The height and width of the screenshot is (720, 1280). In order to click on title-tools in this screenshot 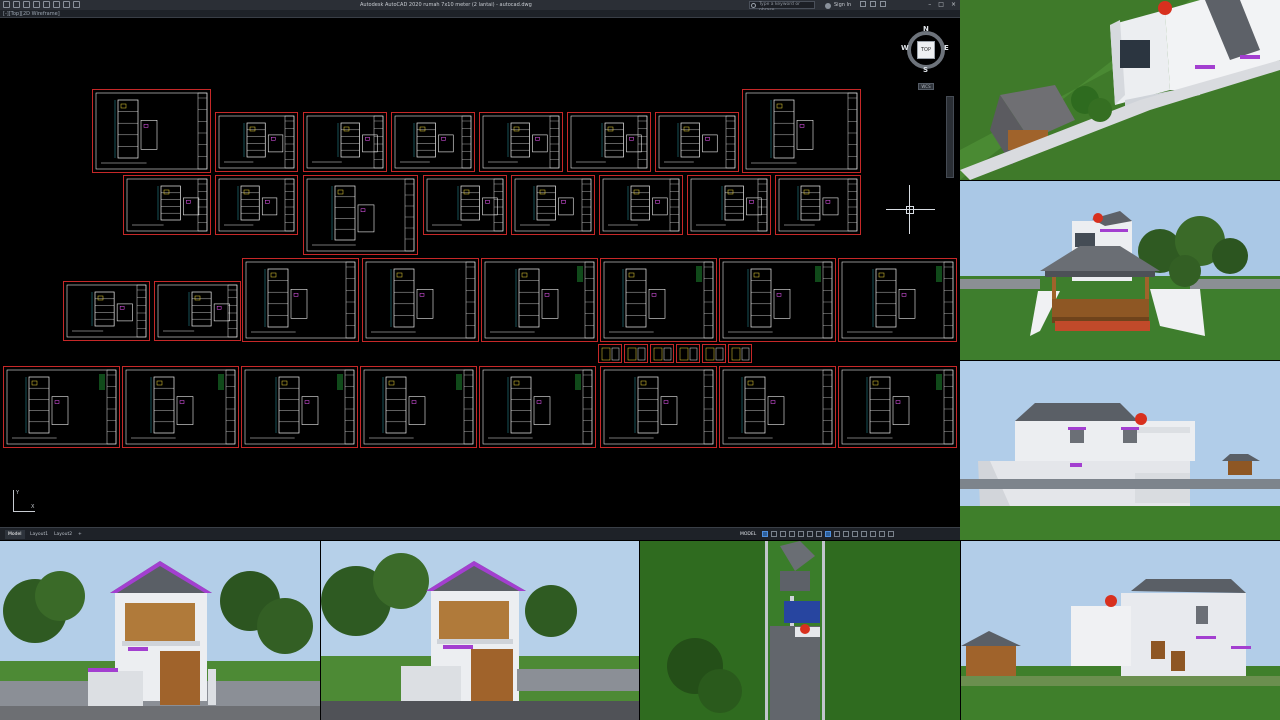, I will do `click(873, 4)`.